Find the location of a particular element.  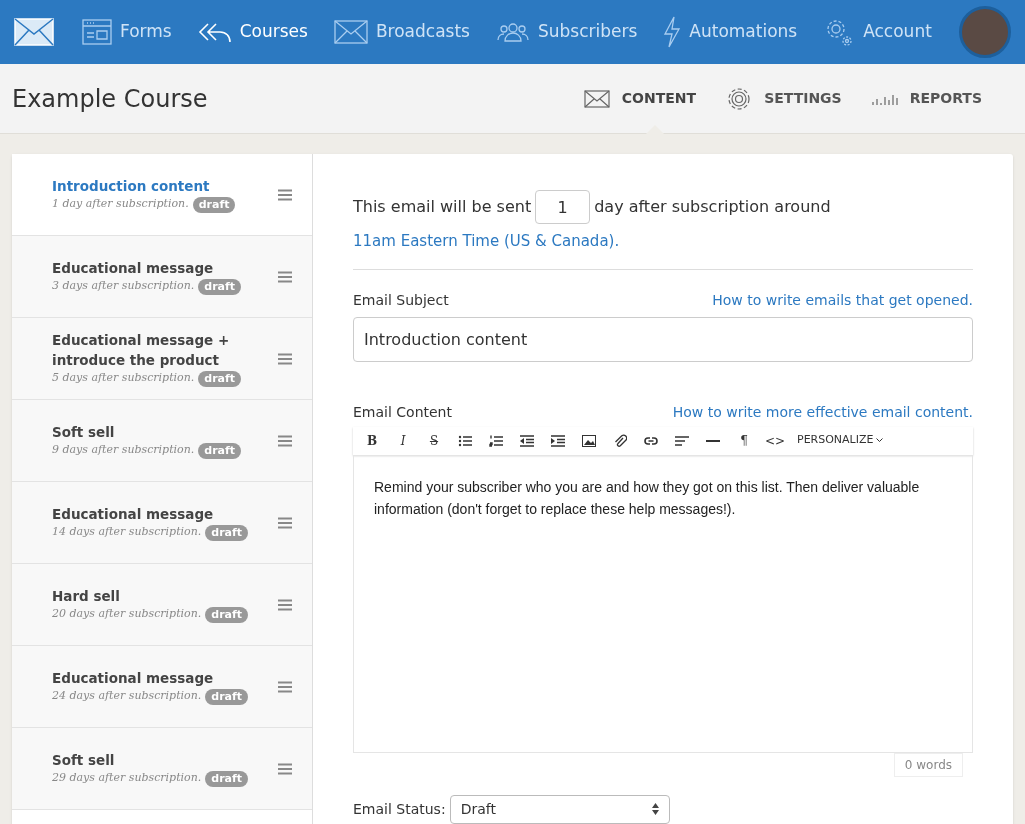

indent-icon is located at coordinates (558, 440).